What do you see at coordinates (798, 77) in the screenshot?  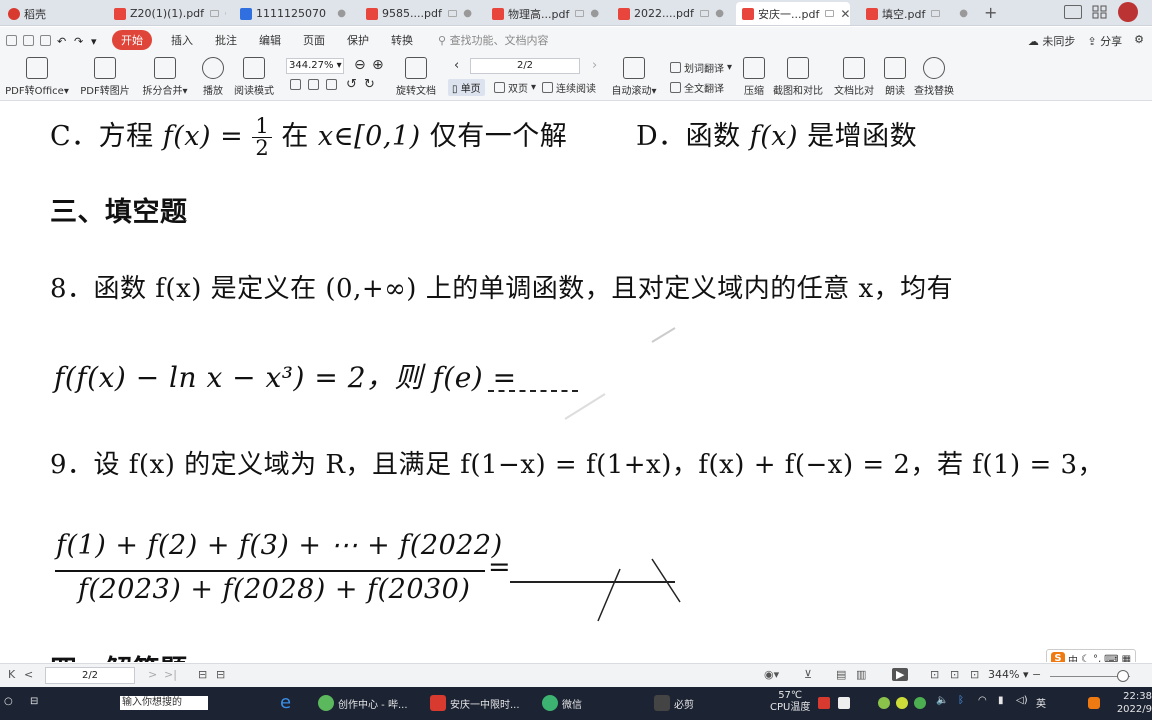 I see `screenshot-compare-button: 截图和对比` at bounding box center [798, 77].